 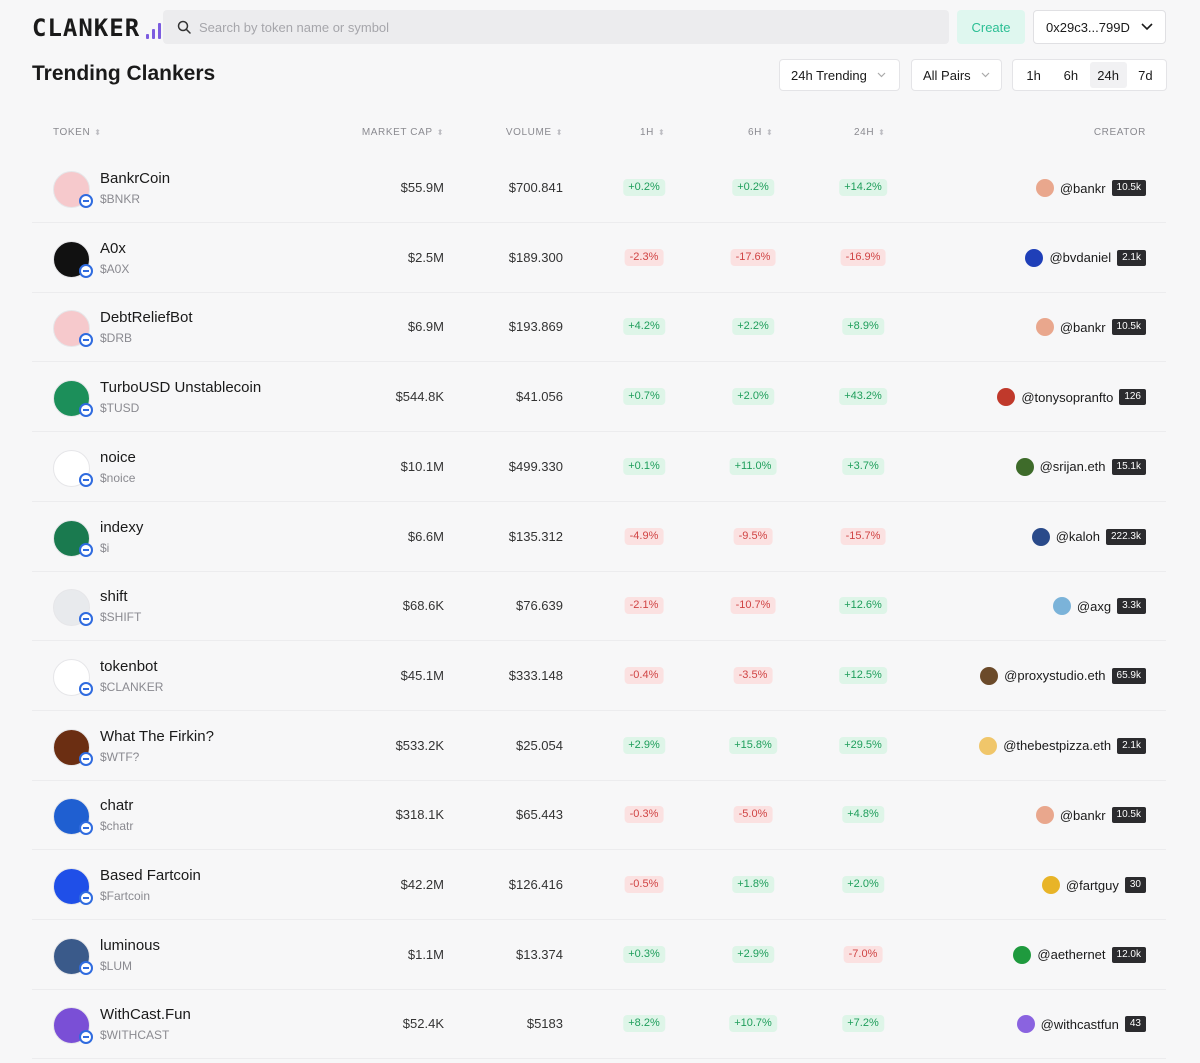 I want to click on pairs-dropdown: All Pairs, so click(x=956, y=75).